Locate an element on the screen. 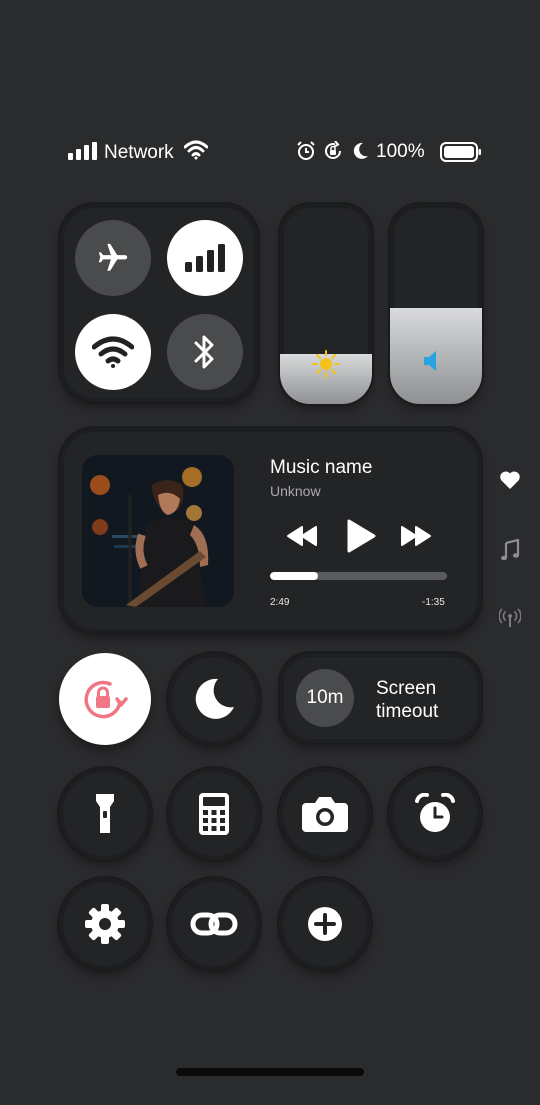 The width and height of the screenshot is (540, 1105). alarm-icon is located at coordinates (306, 150).